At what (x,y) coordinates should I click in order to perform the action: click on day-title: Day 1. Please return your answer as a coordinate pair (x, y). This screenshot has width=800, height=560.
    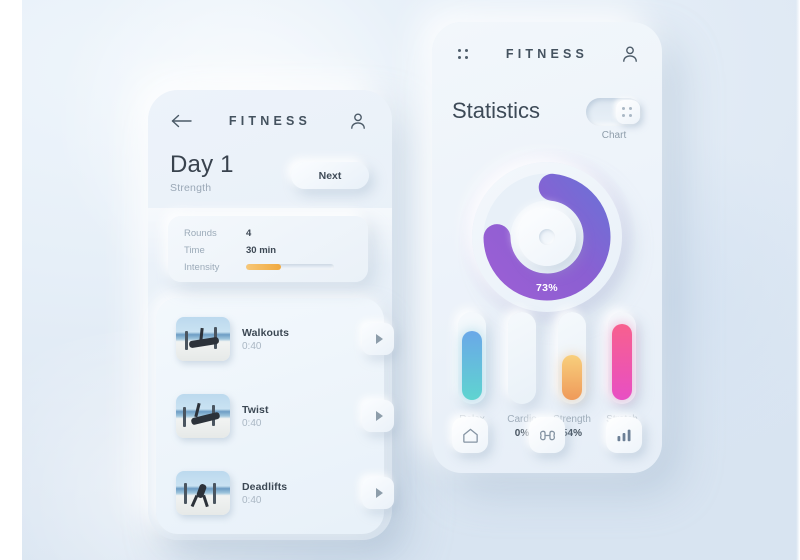
    Looking at the image, I should click on (202, 164).